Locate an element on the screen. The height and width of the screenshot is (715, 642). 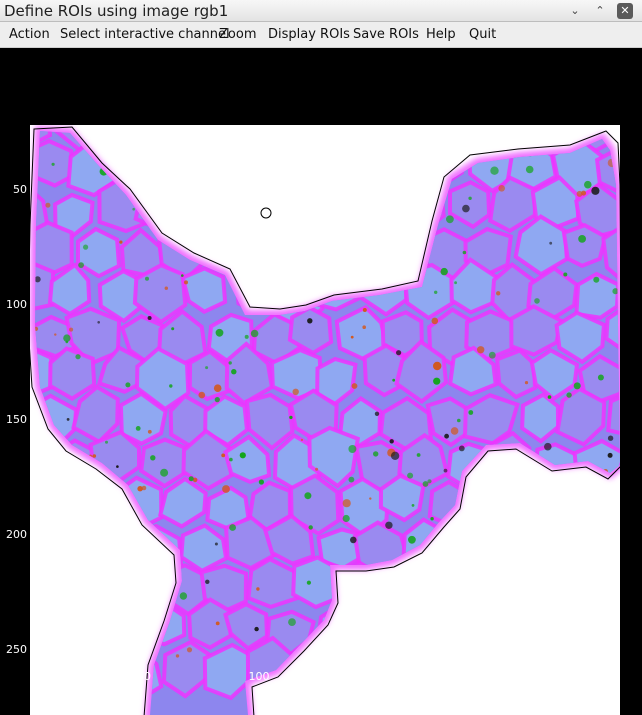
close-icon: ✕ is located at coordinates (625, 11).